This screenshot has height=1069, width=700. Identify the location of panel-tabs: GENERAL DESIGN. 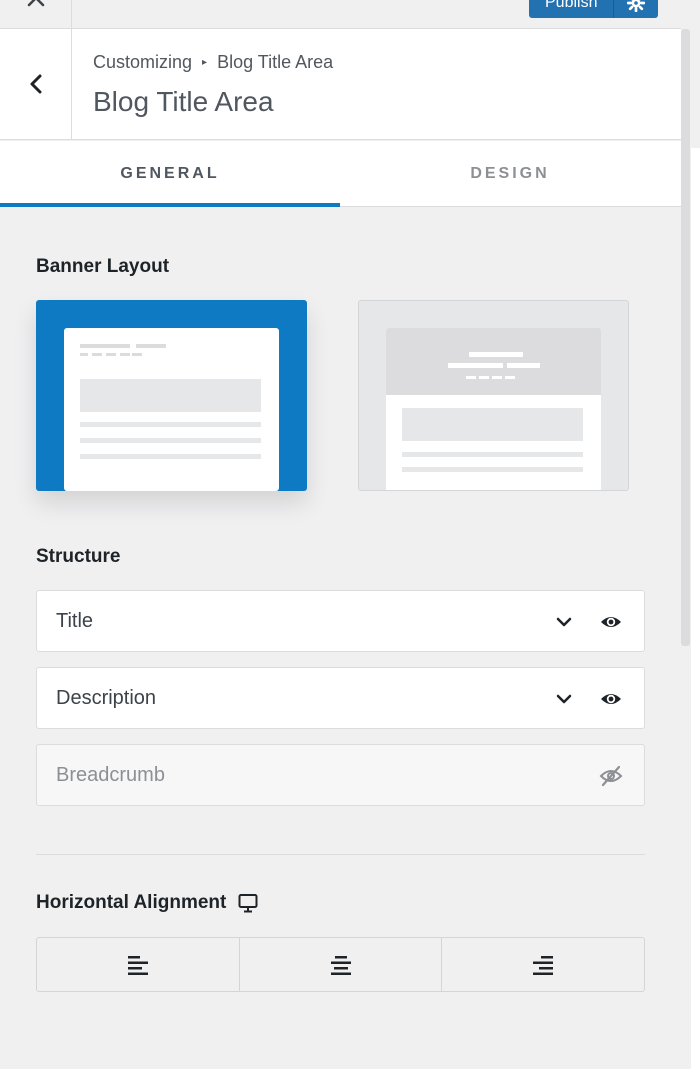
(340, 174).